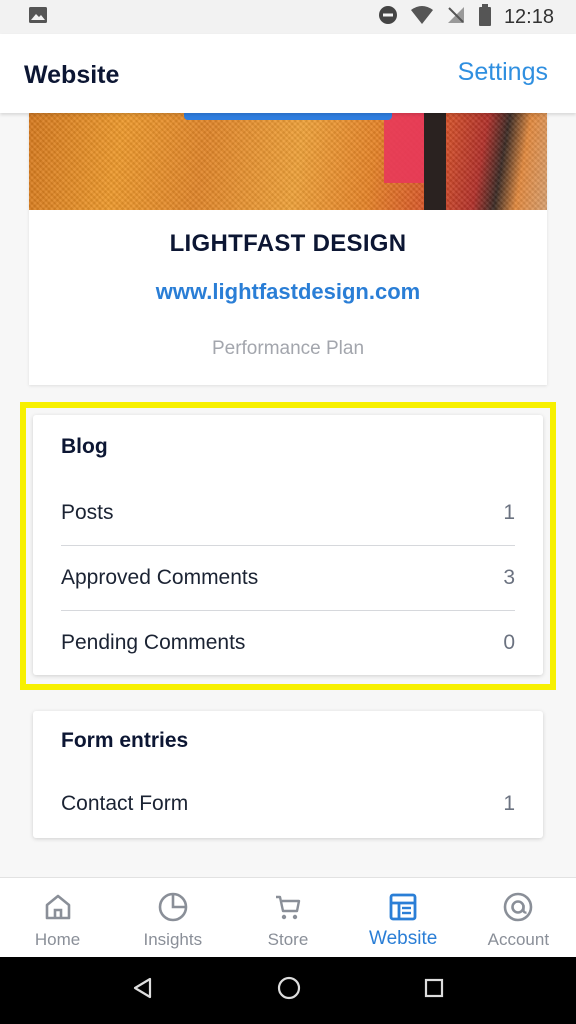  I want to click on nav-label: Website, so click(403, 938).